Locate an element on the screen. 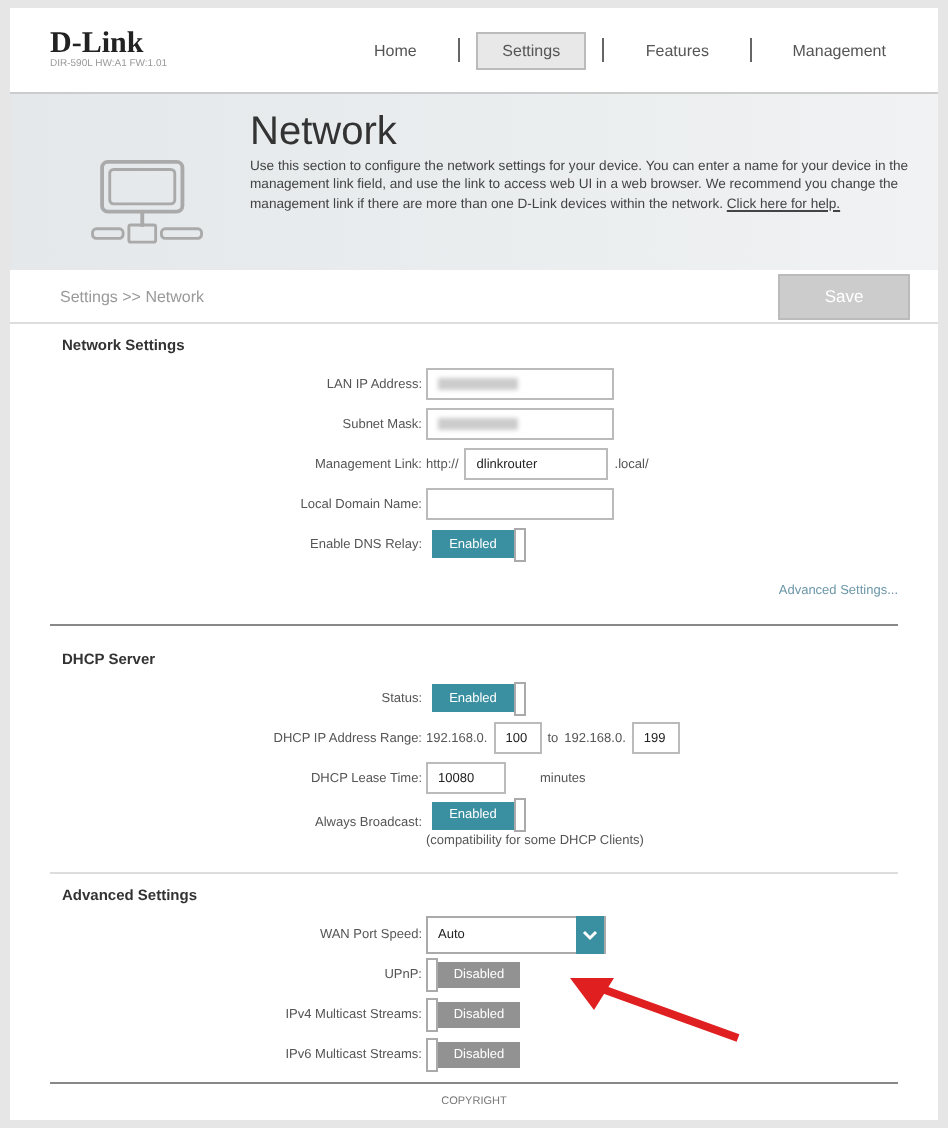  computer-network-icon is located at coordinates (148, 202).